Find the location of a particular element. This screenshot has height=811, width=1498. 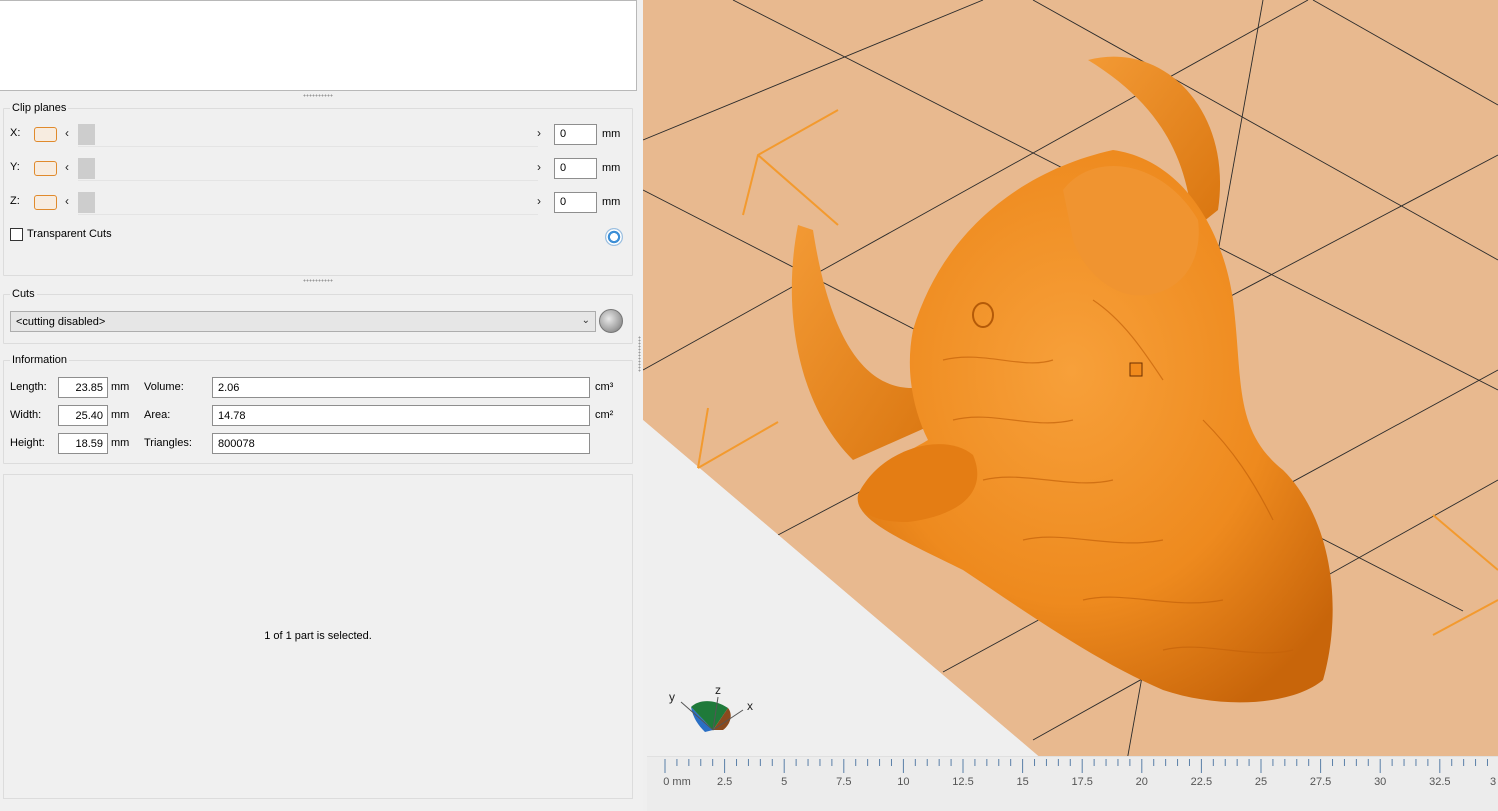

clip-z-increase-arrow-icon: › is located at coordinates (539, 201).